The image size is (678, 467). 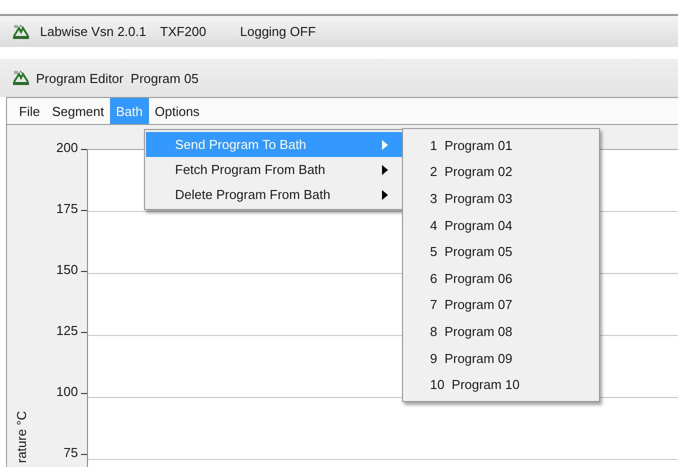 I want to click on tick-label: 100, so click(x=67, y=392).